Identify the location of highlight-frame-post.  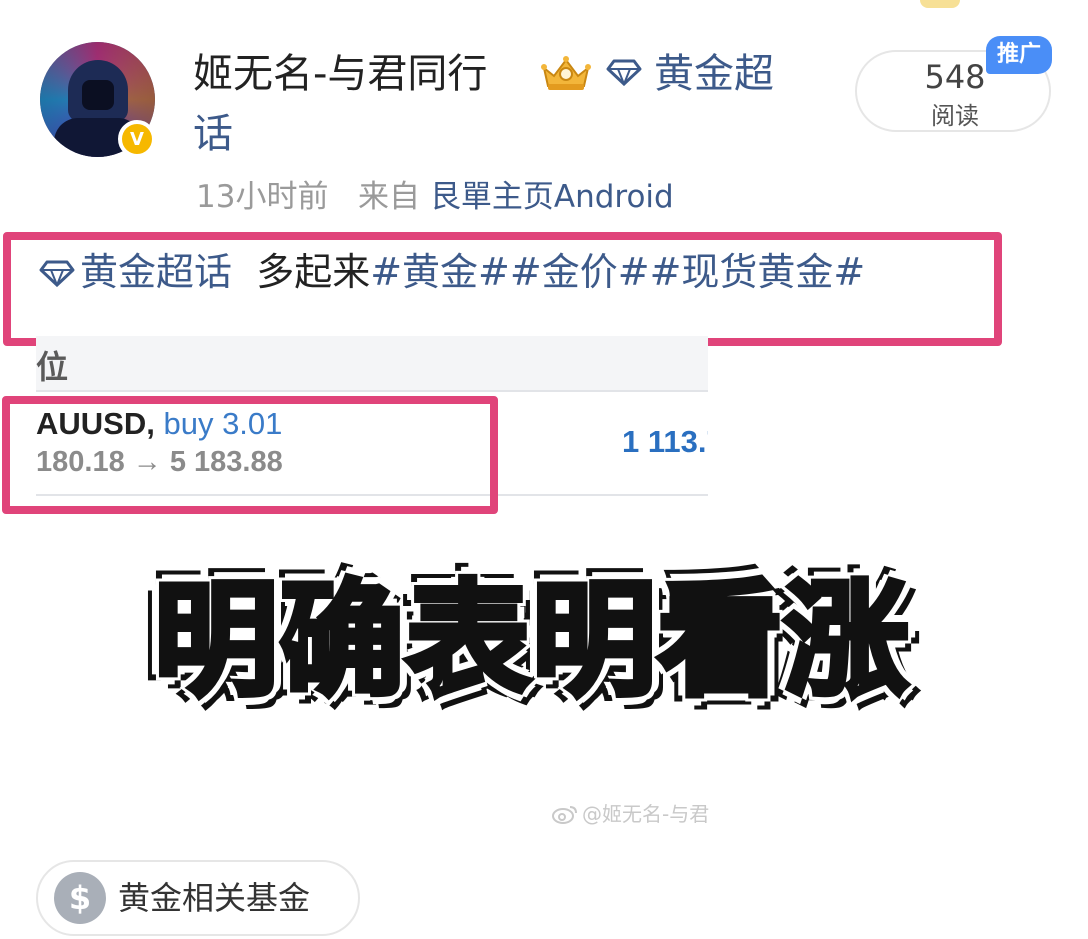
(502, 289).